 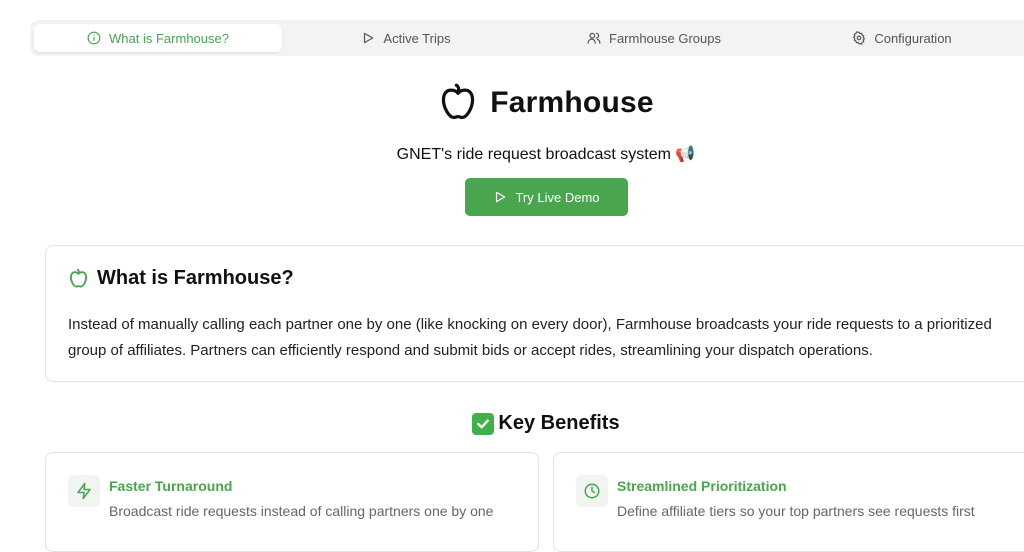 I want to click on page-title: Farmhouse, so click(x=512, y=103).